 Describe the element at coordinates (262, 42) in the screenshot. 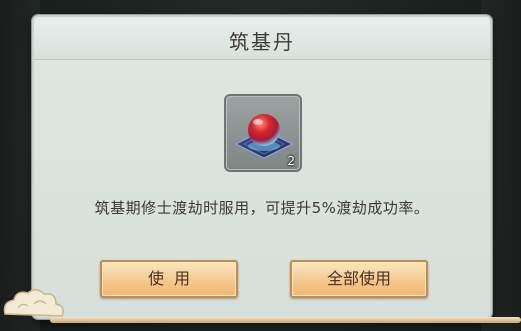

I see `dialog-title: 筑基丹` at that location.